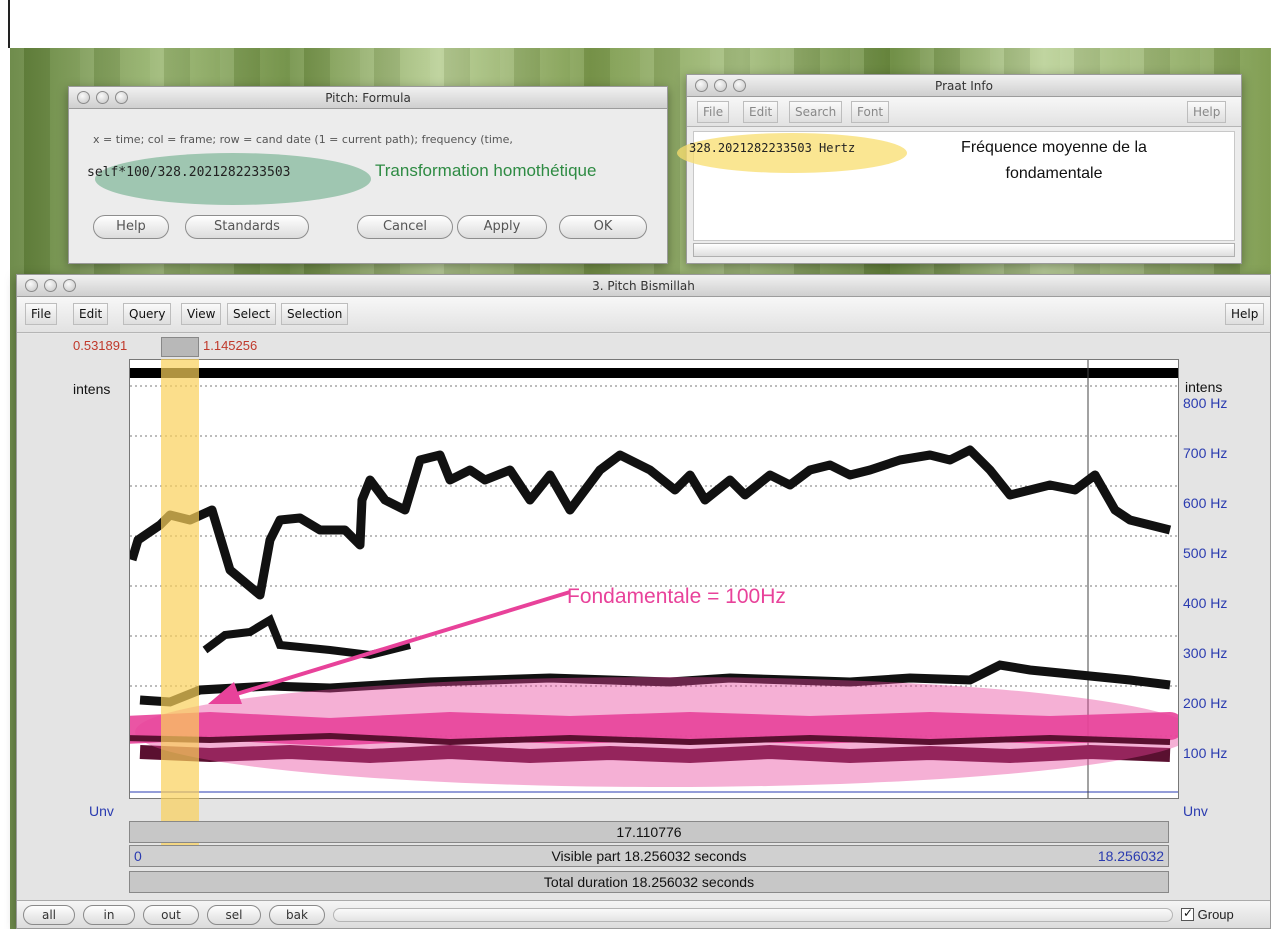 The height and width of the screenshot is (929, 1271). What do you see at coordinates (109, 915) in the screenshot?
I see `zoom-in-button: in` at bounding box center [109, 915].